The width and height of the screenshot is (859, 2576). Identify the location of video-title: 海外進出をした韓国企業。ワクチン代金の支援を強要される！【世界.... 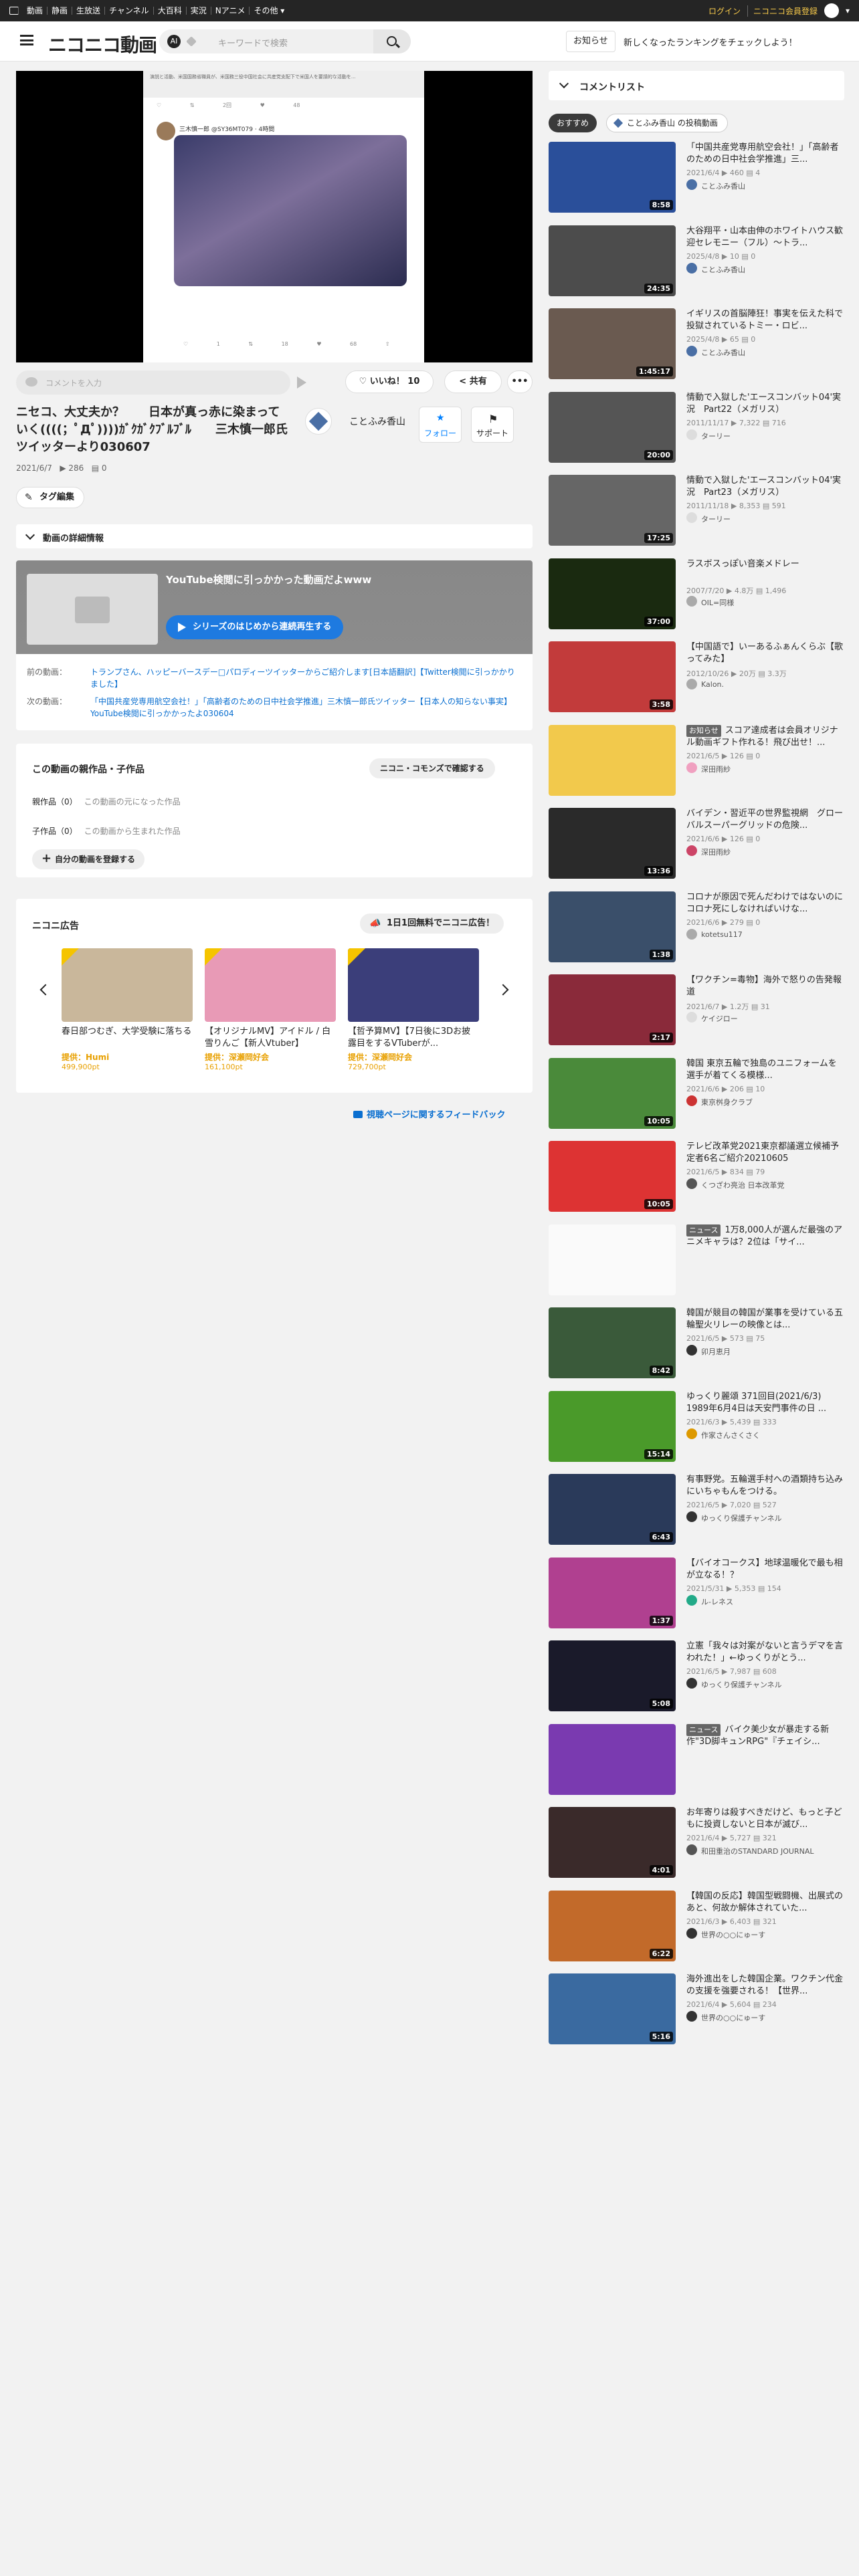
(765, 1986).